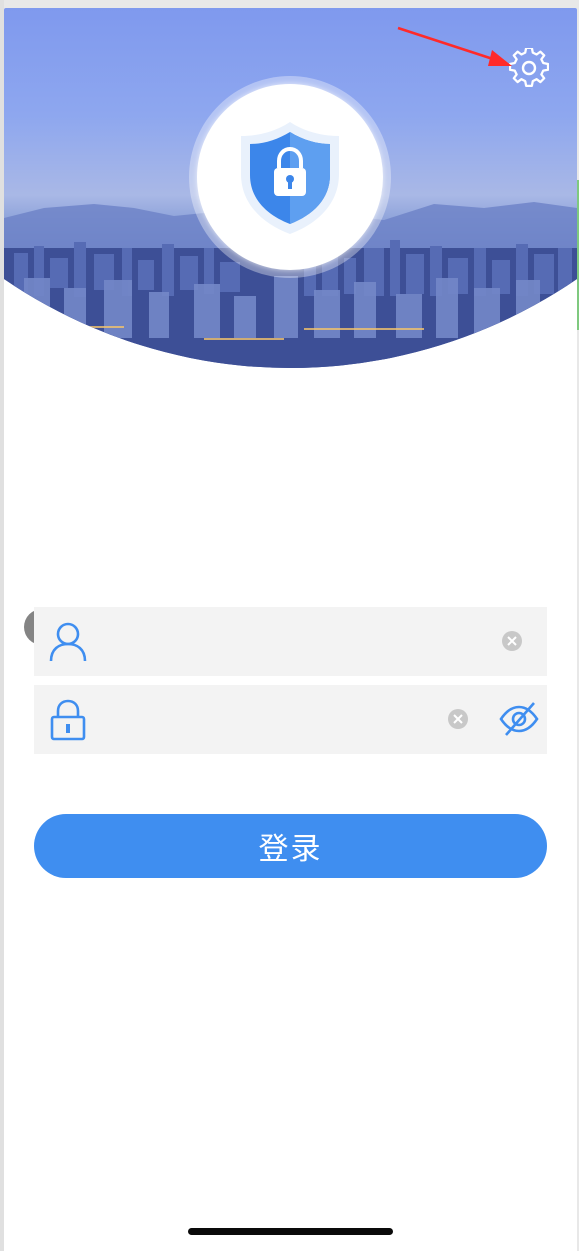 The image size is (579, 1251). I want to click on annotation-arrow, so click(454, 46).